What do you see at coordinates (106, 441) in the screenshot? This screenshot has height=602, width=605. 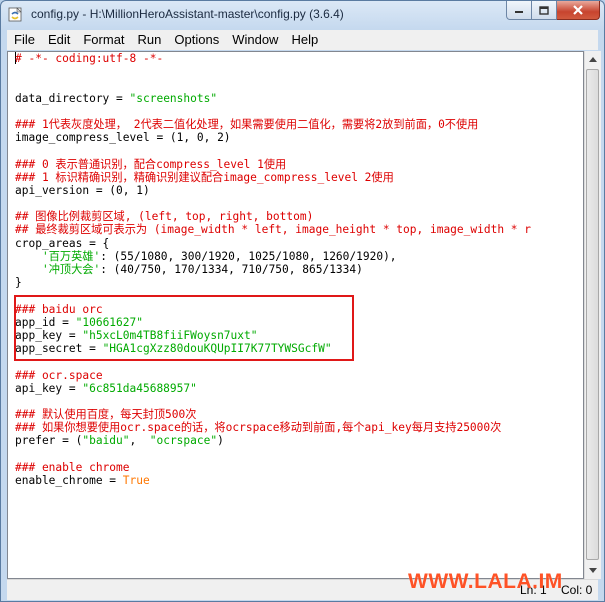 I see `code-token: "baidu"` at bounding box center [106, 441].